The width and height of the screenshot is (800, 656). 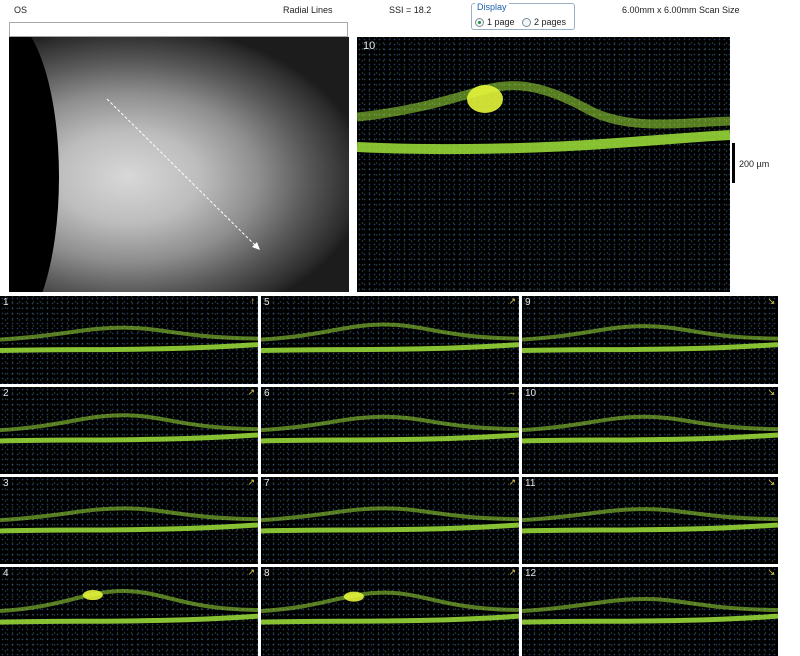 What do you see at coordinates (511, 392) in the screenshot?
I see `scan-direction-arrow-icon: →` at bounding box center [511, 392].